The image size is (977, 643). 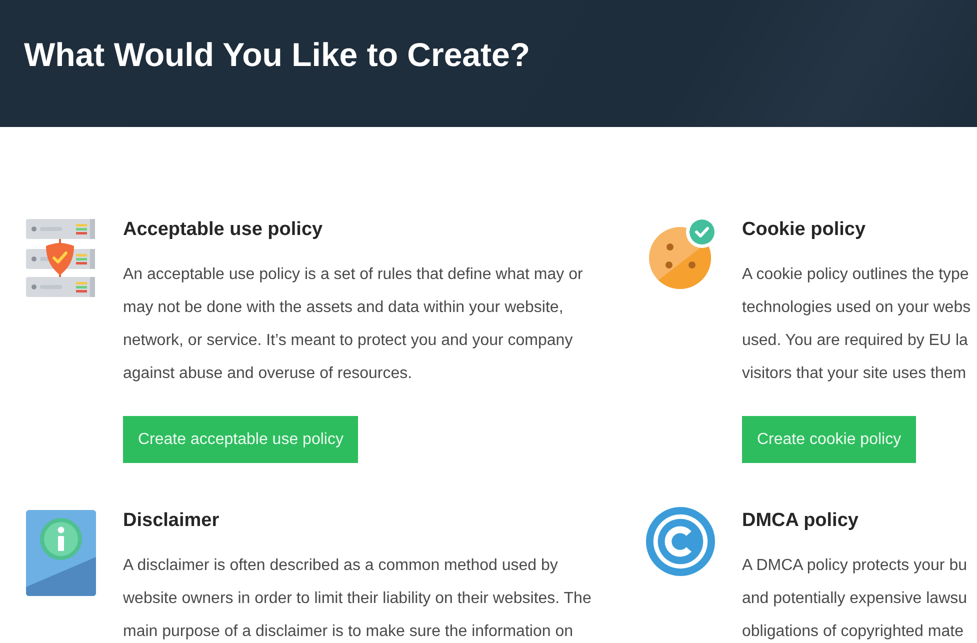 I want to click on policy-title: Acceptable use policy, so click(x=223, y=230).